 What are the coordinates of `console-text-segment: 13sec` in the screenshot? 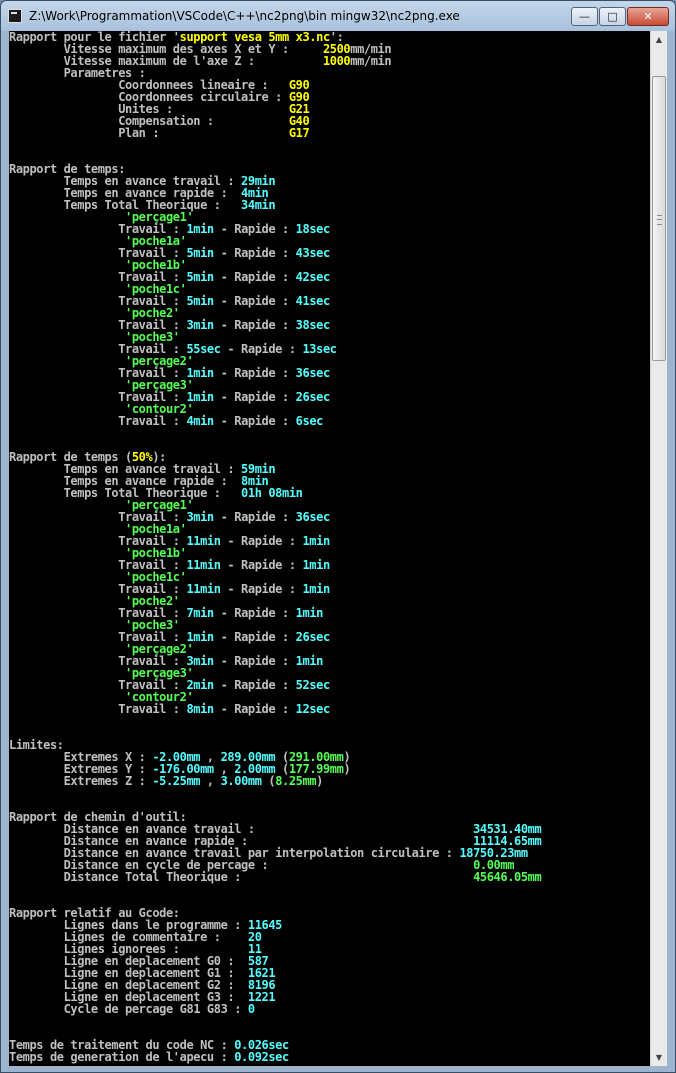 It's located at (319, 349).